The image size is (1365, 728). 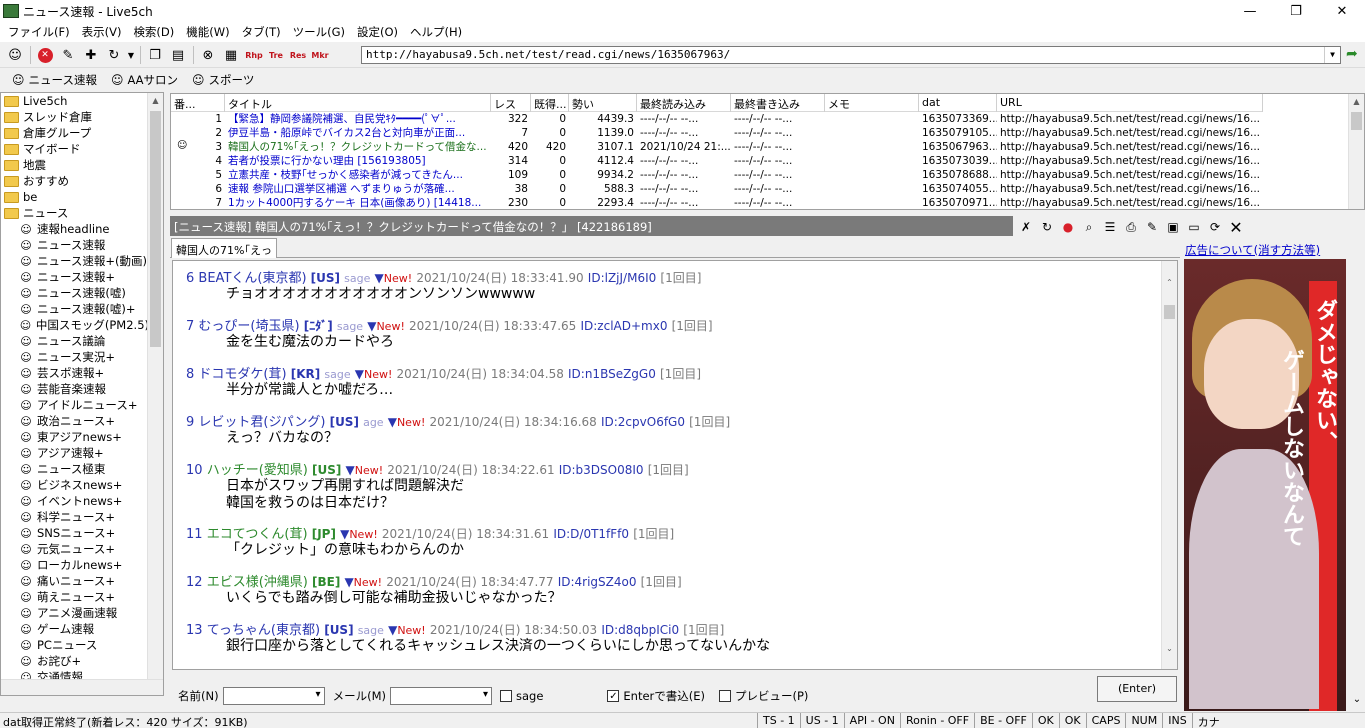 I want to click on tree-folder: マイボード, so click(x=75, y=149).